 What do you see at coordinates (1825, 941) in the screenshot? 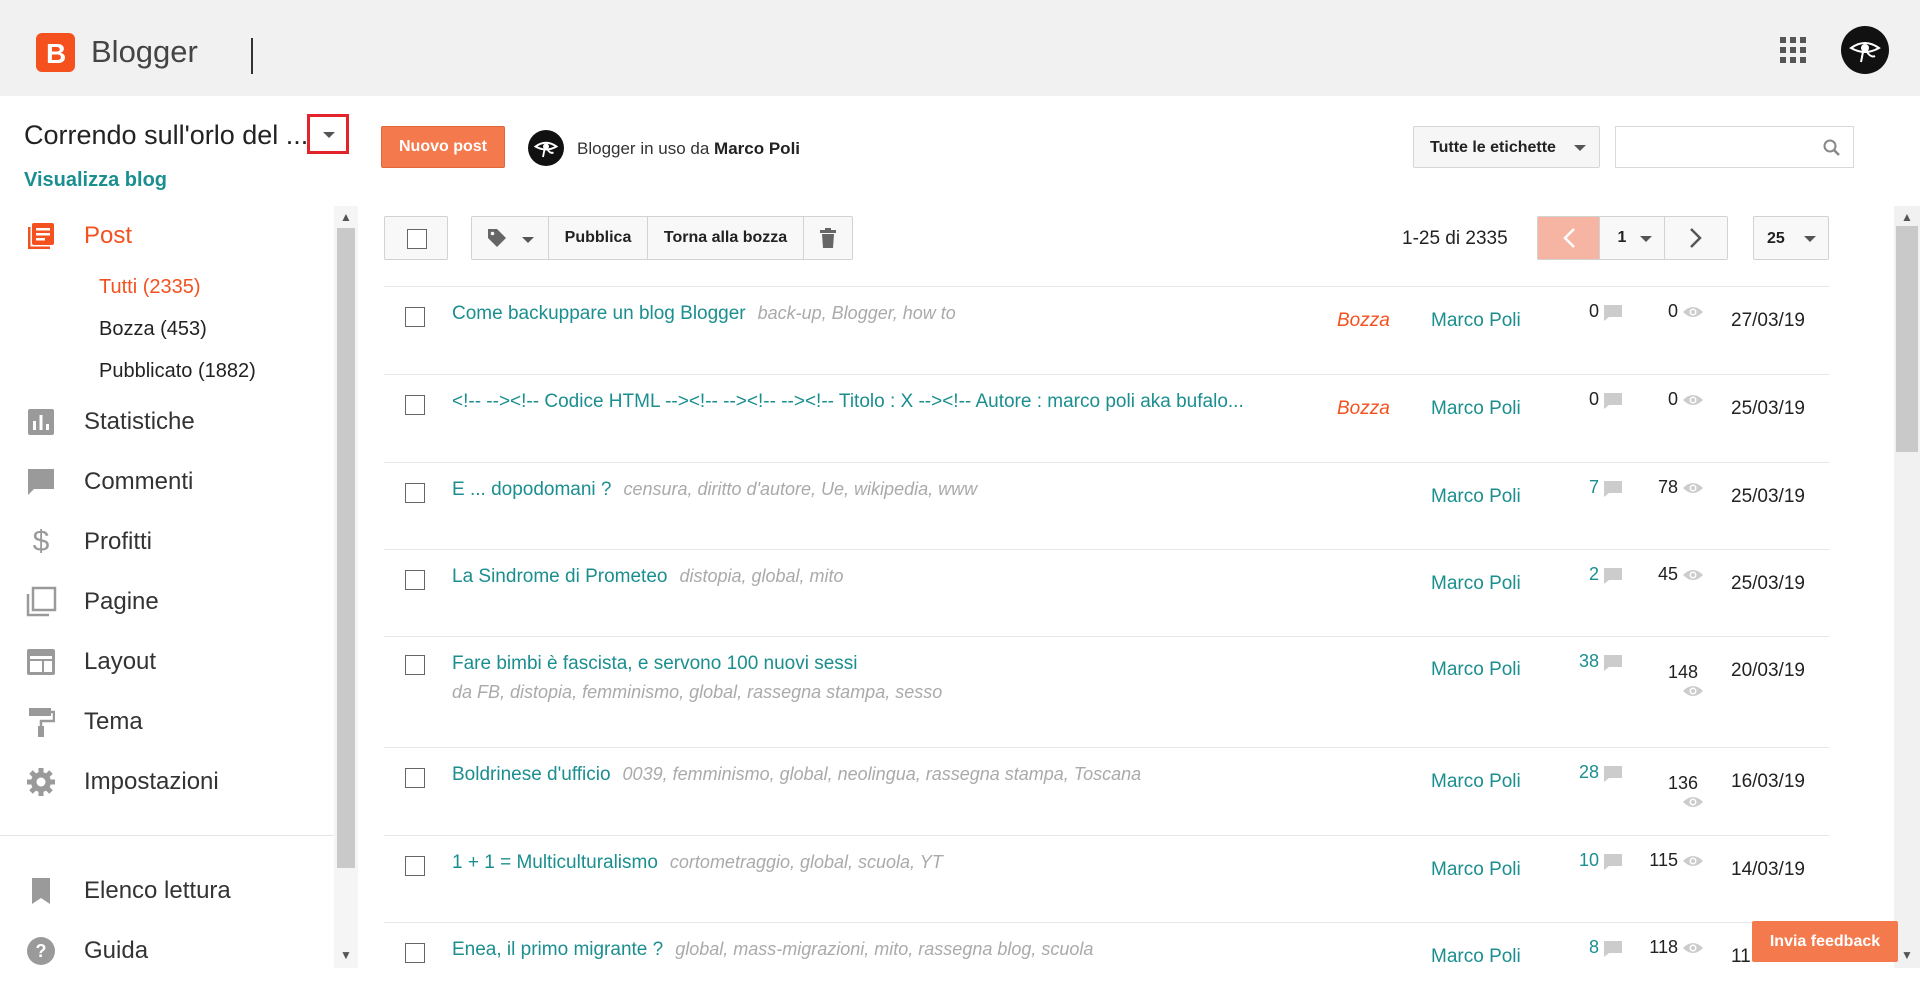
I see `send-feedback-button: Invia feedback` at bounding box center [1825, 941].